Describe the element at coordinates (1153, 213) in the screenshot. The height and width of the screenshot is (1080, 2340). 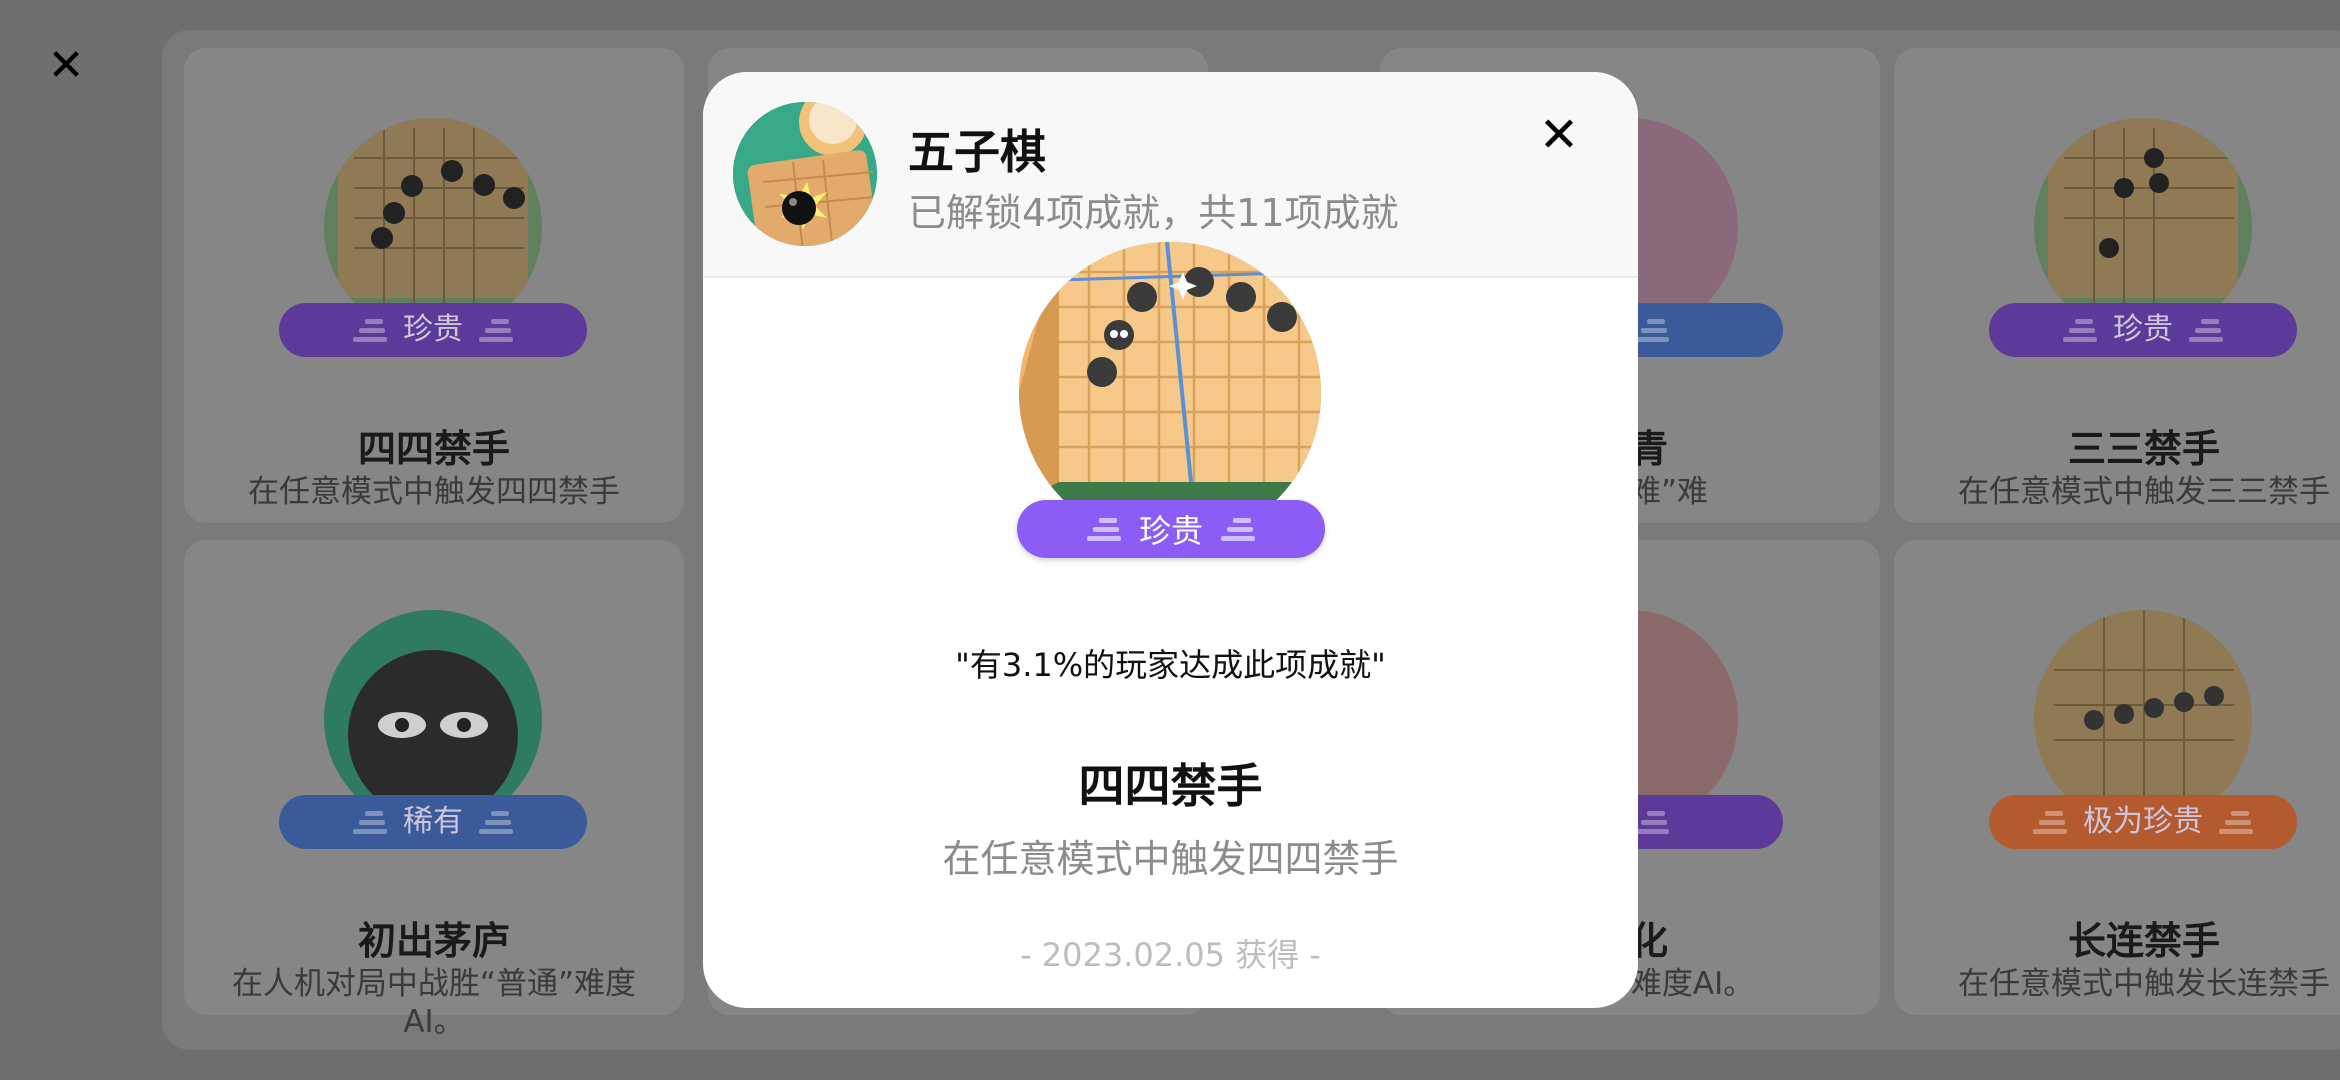
I see `unlock-progress: 已解锁4项成就，共11项成就` at that location.